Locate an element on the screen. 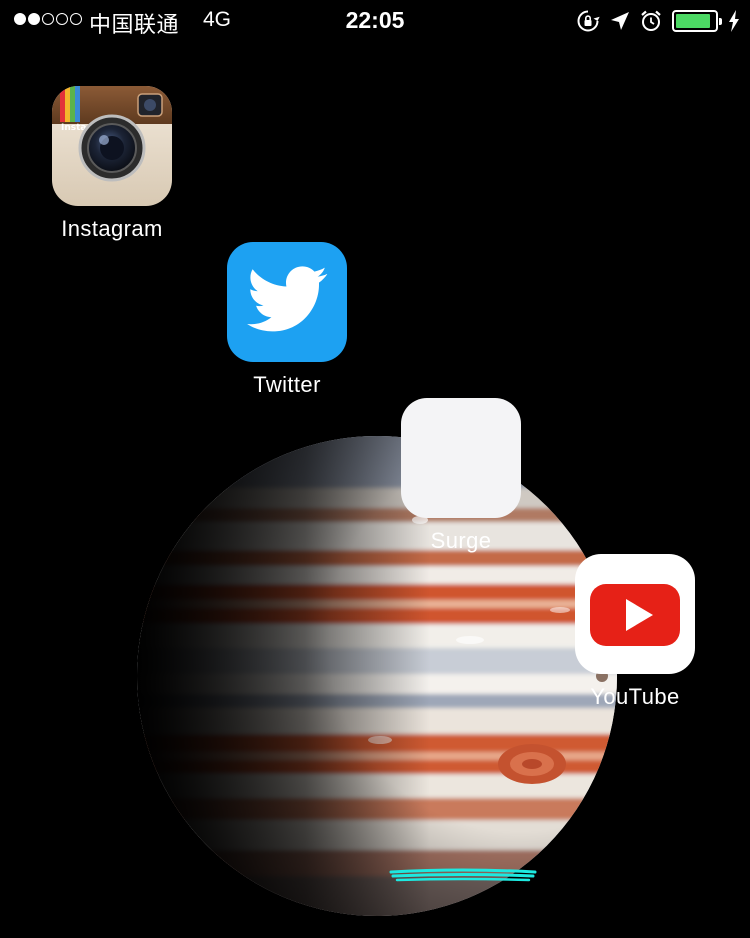 The height and width of the screenshot is (938, 750). battery-icon is located at coordinates (697, 21).